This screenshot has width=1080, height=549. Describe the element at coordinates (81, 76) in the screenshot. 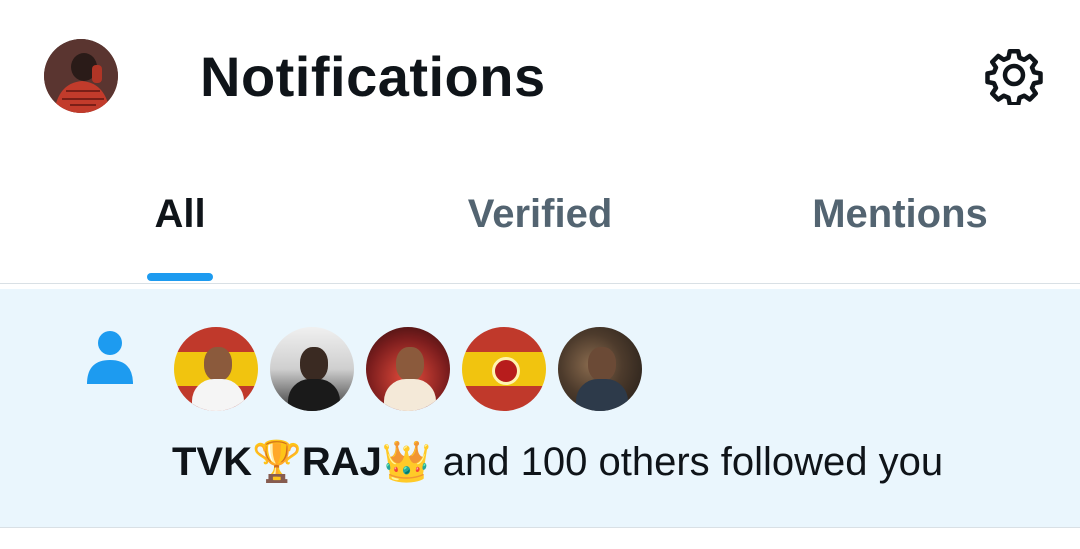

I see `profile-avatar` at that location.